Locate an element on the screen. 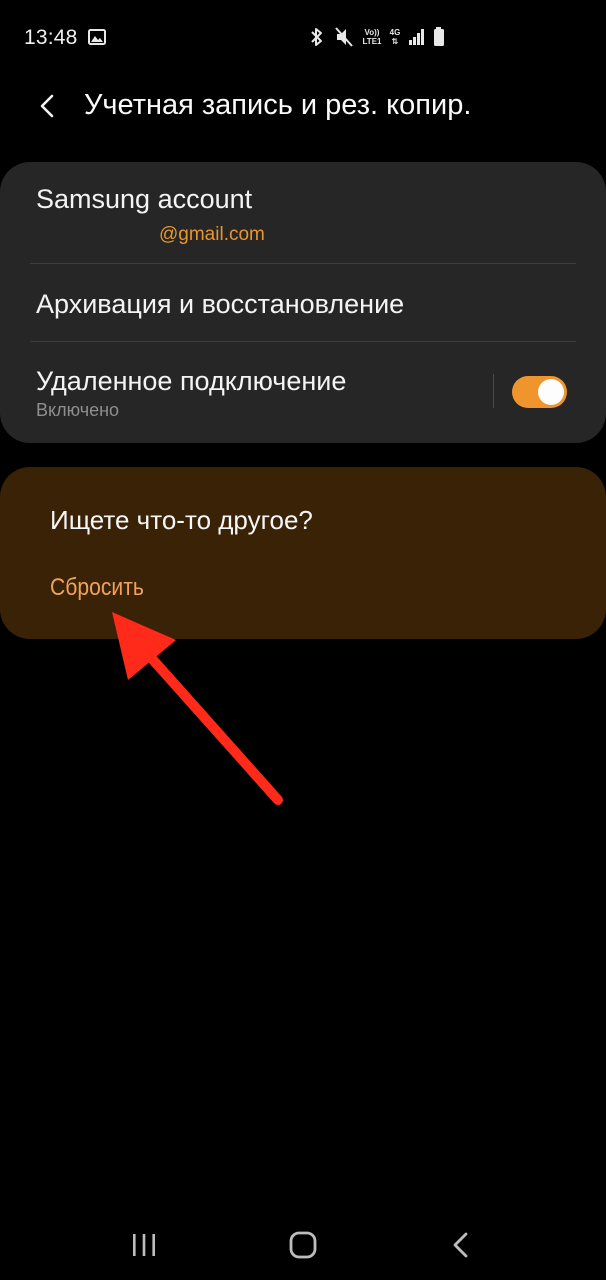 The image size is (606, 1280). vertical-divider is located at coordinates (493, 391).